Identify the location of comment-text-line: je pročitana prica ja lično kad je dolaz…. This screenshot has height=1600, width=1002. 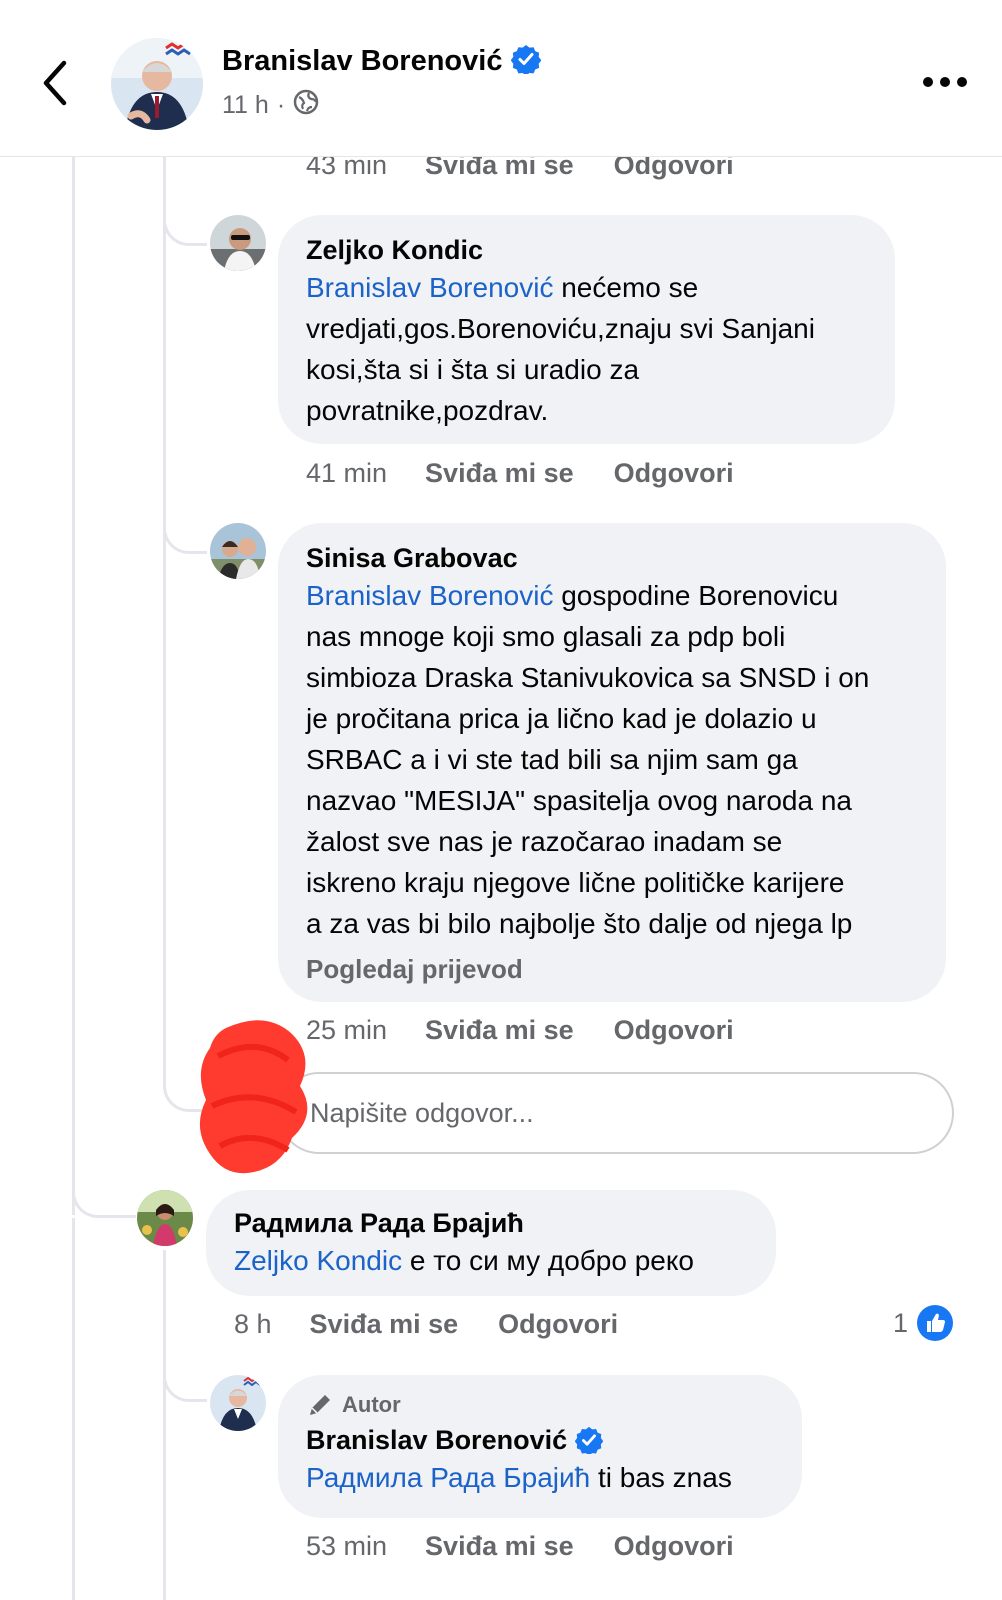
(561, 718).